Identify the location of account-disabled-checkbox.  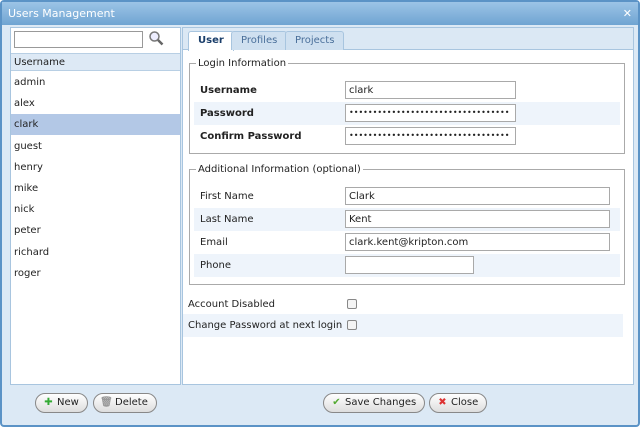
(352, 304).